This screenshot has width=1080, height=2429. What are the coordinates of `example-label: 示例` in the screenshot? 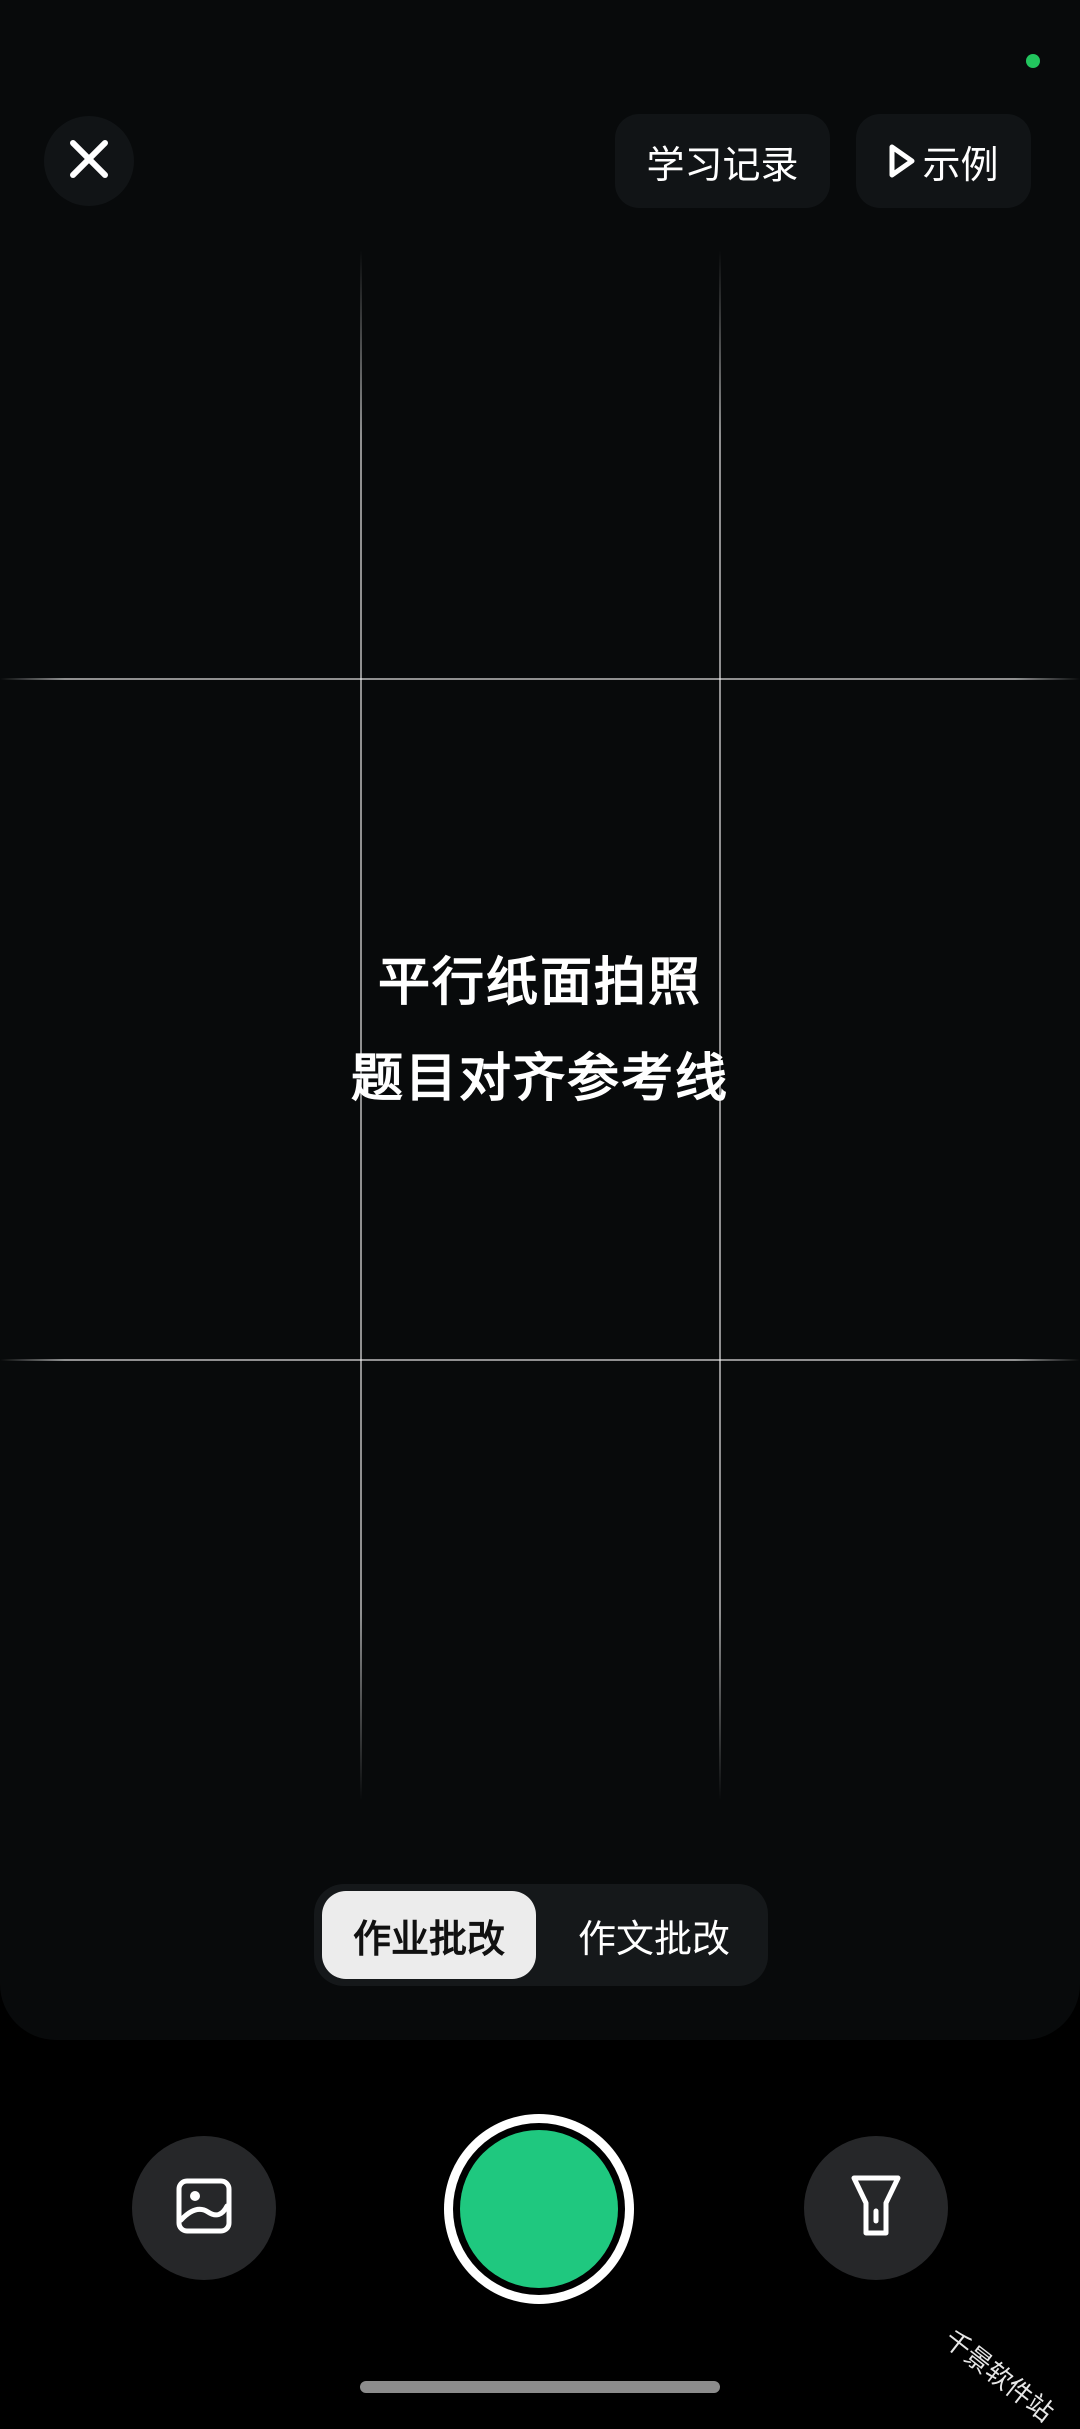 It's located at (960, 164).